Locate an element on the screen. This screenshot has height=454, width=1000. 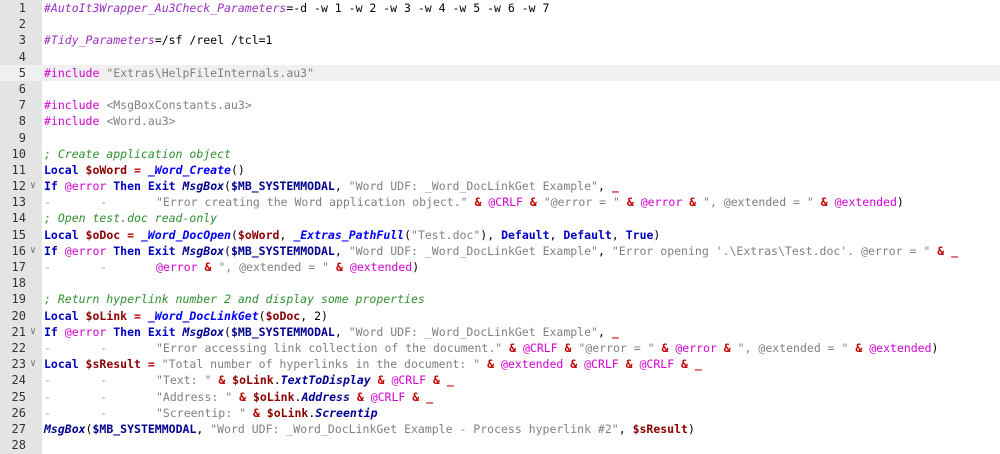
code-line: 14 ; Open test.doc read-only is located at coordinates (500, 218).